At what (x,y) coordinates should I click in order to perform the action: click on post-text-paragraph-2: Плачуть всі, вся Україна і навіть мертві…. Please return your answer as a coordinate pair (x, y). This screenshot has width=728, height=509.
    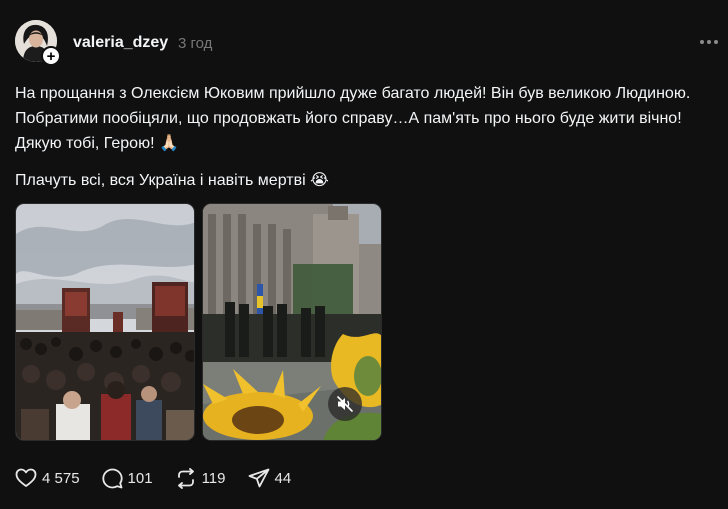
    Looking at the image, I should click on (172, 180).